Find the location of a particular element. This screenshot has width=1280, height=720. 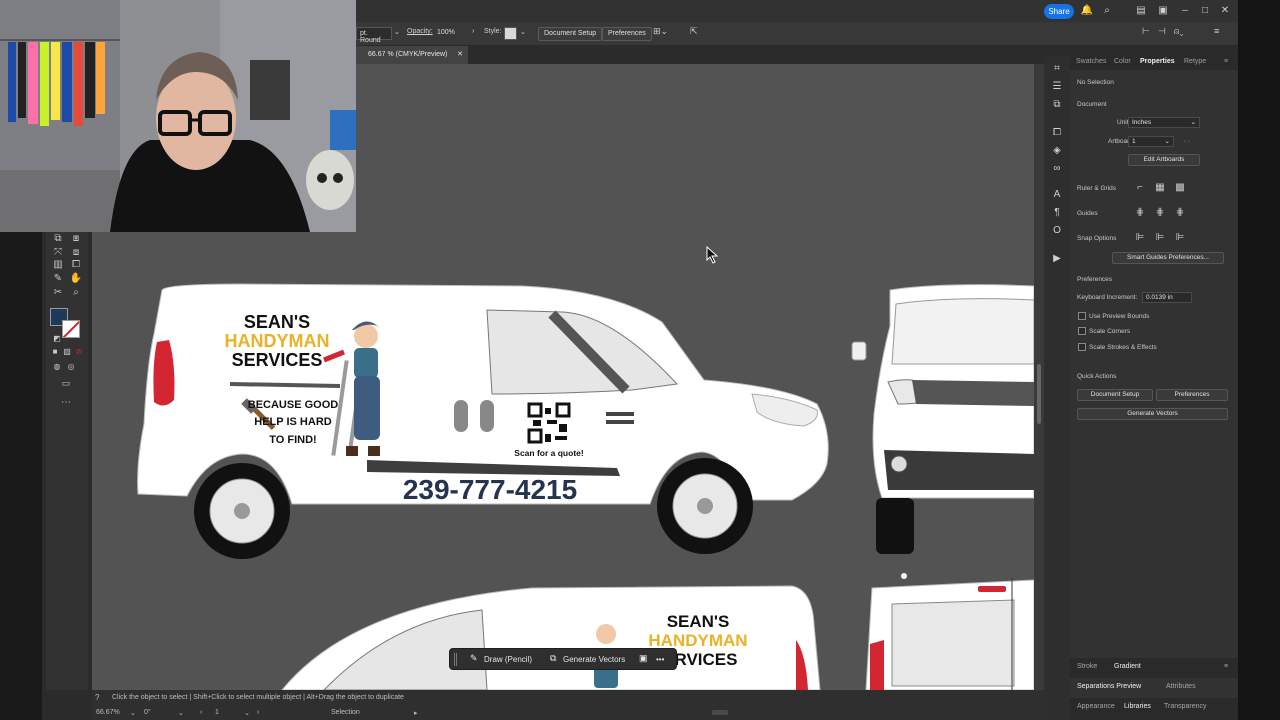

scale-corners-checkbox is located at coordinates (1082, 331).